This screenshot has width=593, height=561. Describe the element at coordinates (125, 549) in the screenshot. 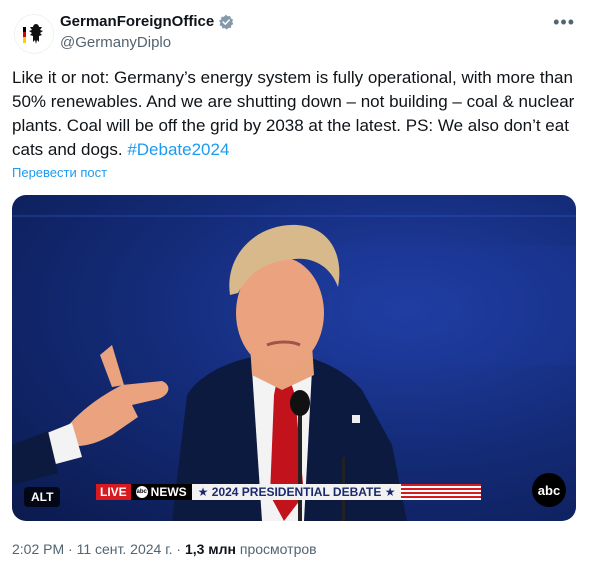

I see `tweet-date: 11 сент. 2024 г.` at that location.